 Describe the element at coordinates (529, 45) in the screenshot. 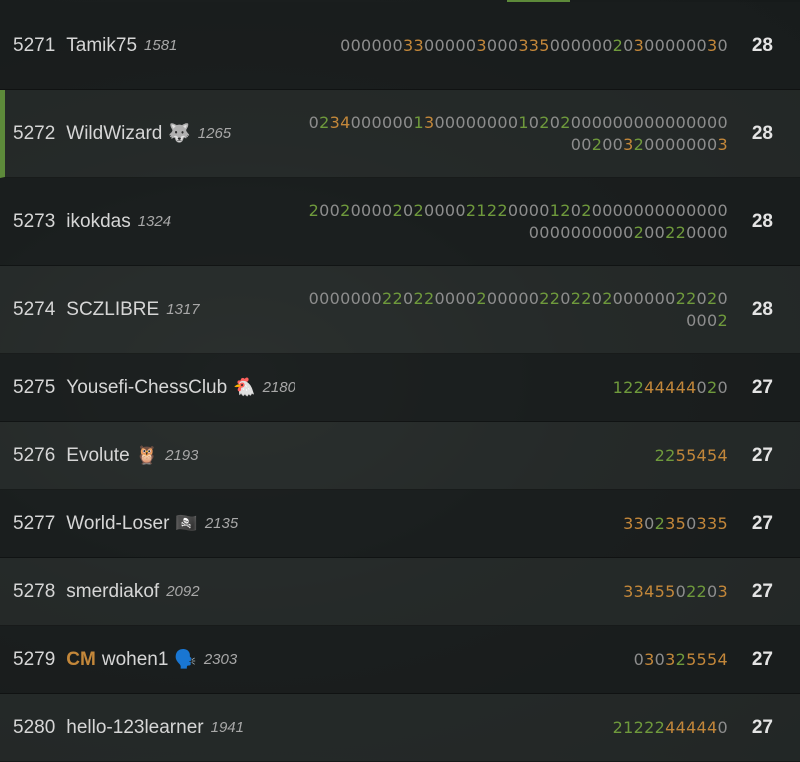

I see `score-sheet-digits: 000000330000030003350000002030000003` at that location.